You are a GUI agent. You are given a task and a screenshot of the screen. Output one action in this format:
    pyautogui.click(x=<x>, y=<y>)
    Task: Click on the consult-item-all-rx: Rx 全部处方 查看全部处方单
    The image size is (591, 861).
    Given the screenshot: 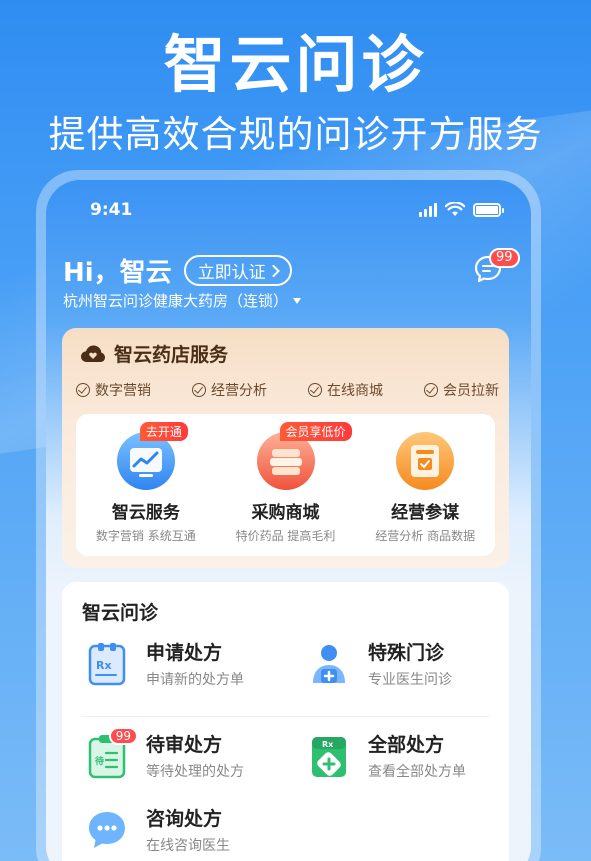 What is the action you would take?
    pyautogui.click(x=387, y=755)
    